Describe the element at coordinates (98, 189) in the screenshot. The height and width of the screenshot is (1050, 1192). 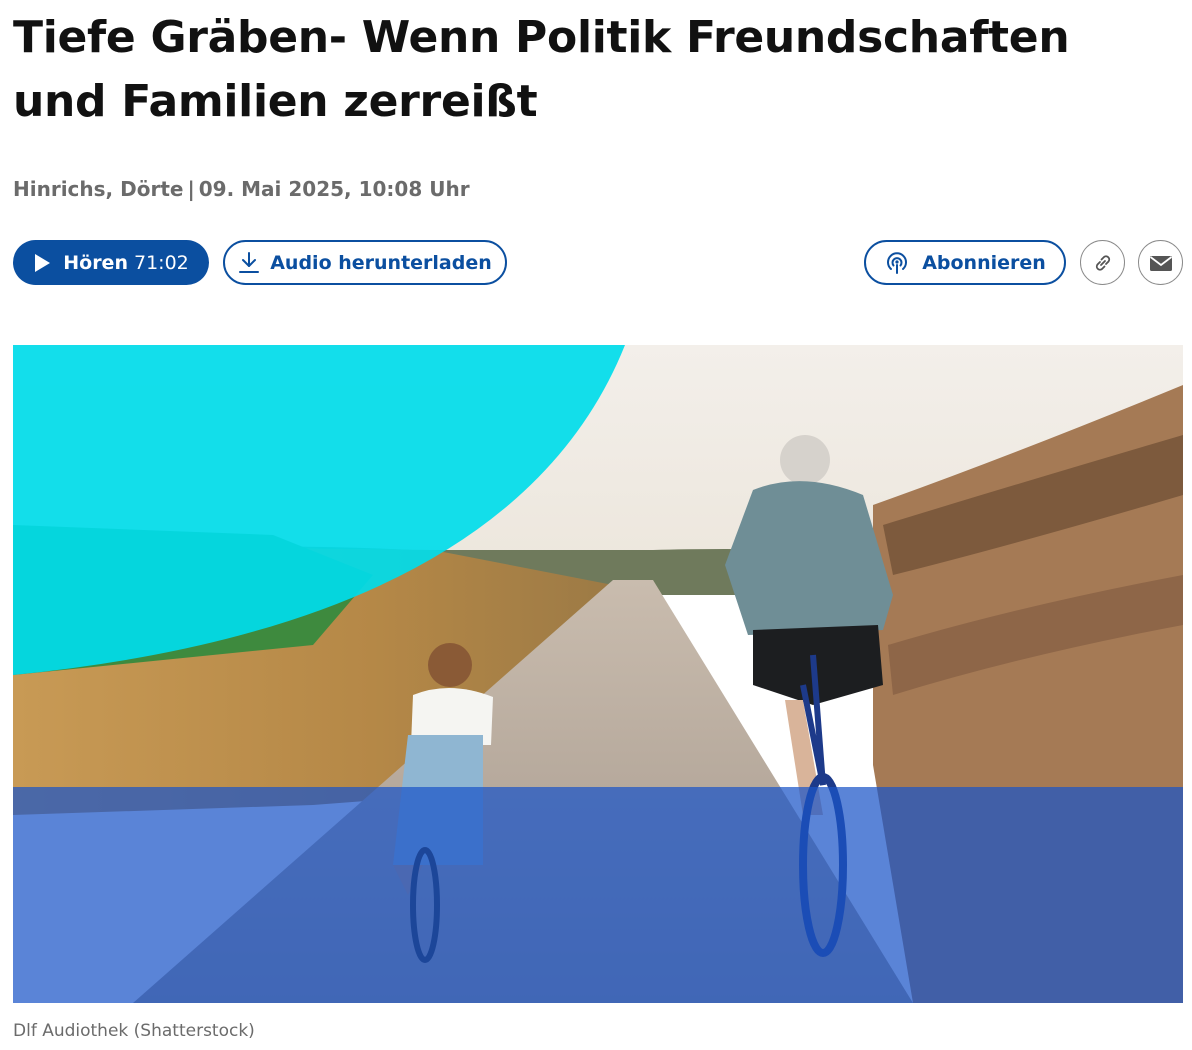
I see `article-author: Hinrichs, Dörte` at that location.